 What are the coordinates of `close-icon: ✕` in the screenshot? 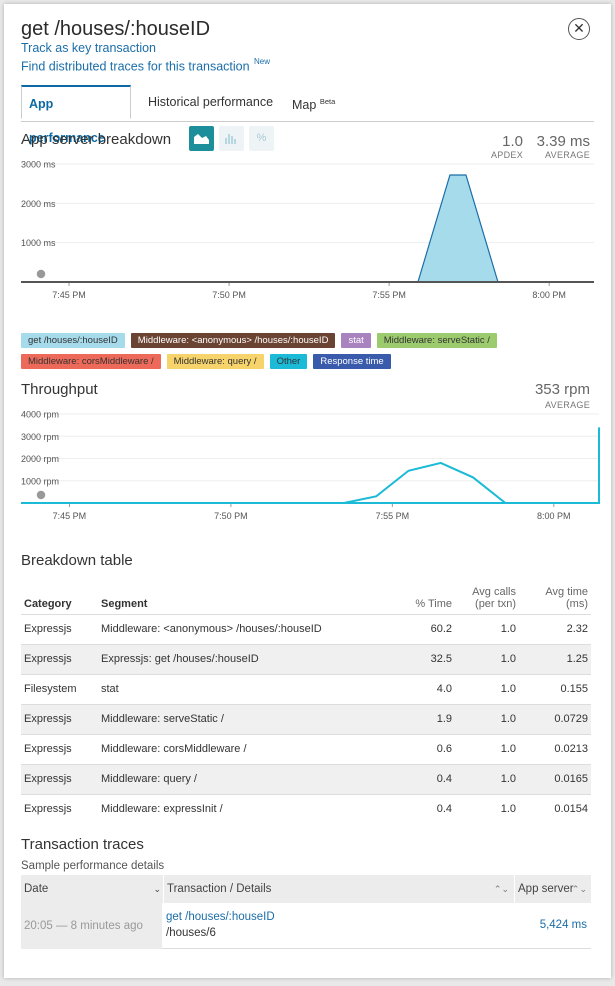 It's located at (579, 28).